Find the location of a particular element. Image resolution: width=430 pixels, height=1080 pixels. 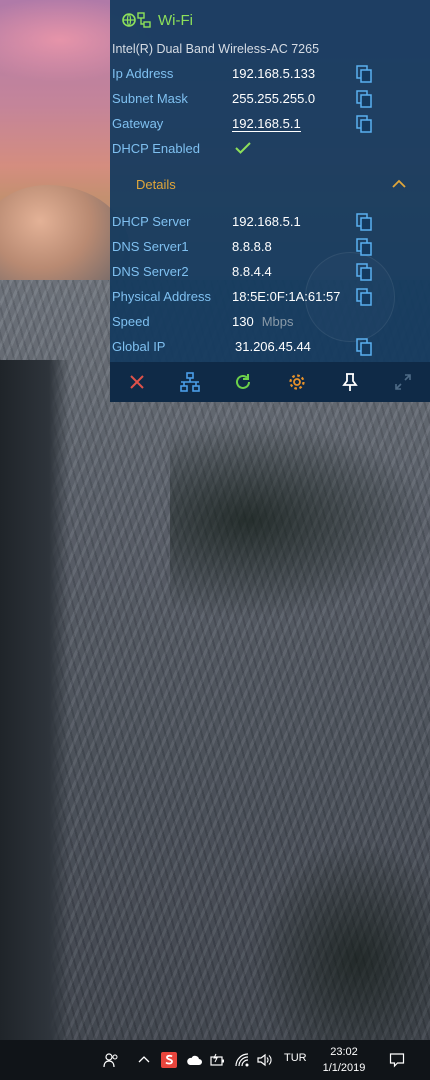

panel-header: Wi-Fi is located at coordinates (157, 20).